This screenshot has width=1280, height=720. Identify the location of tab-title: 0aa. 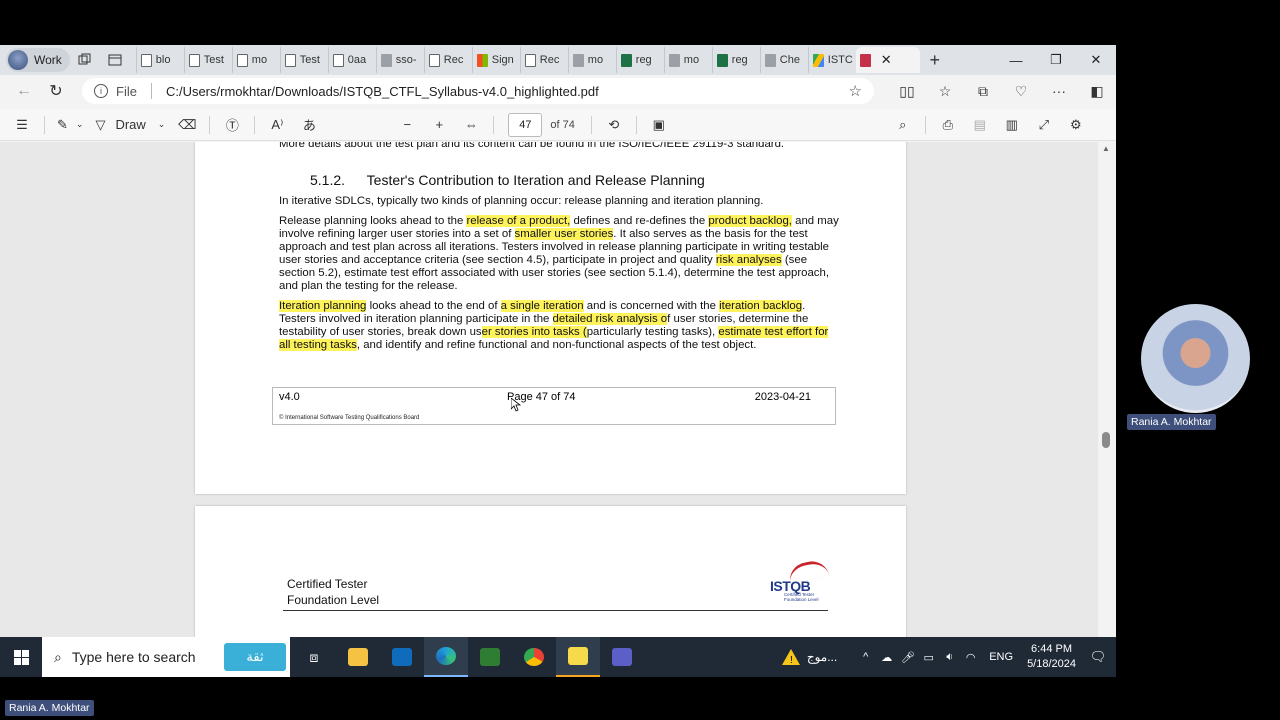
(357, 60).